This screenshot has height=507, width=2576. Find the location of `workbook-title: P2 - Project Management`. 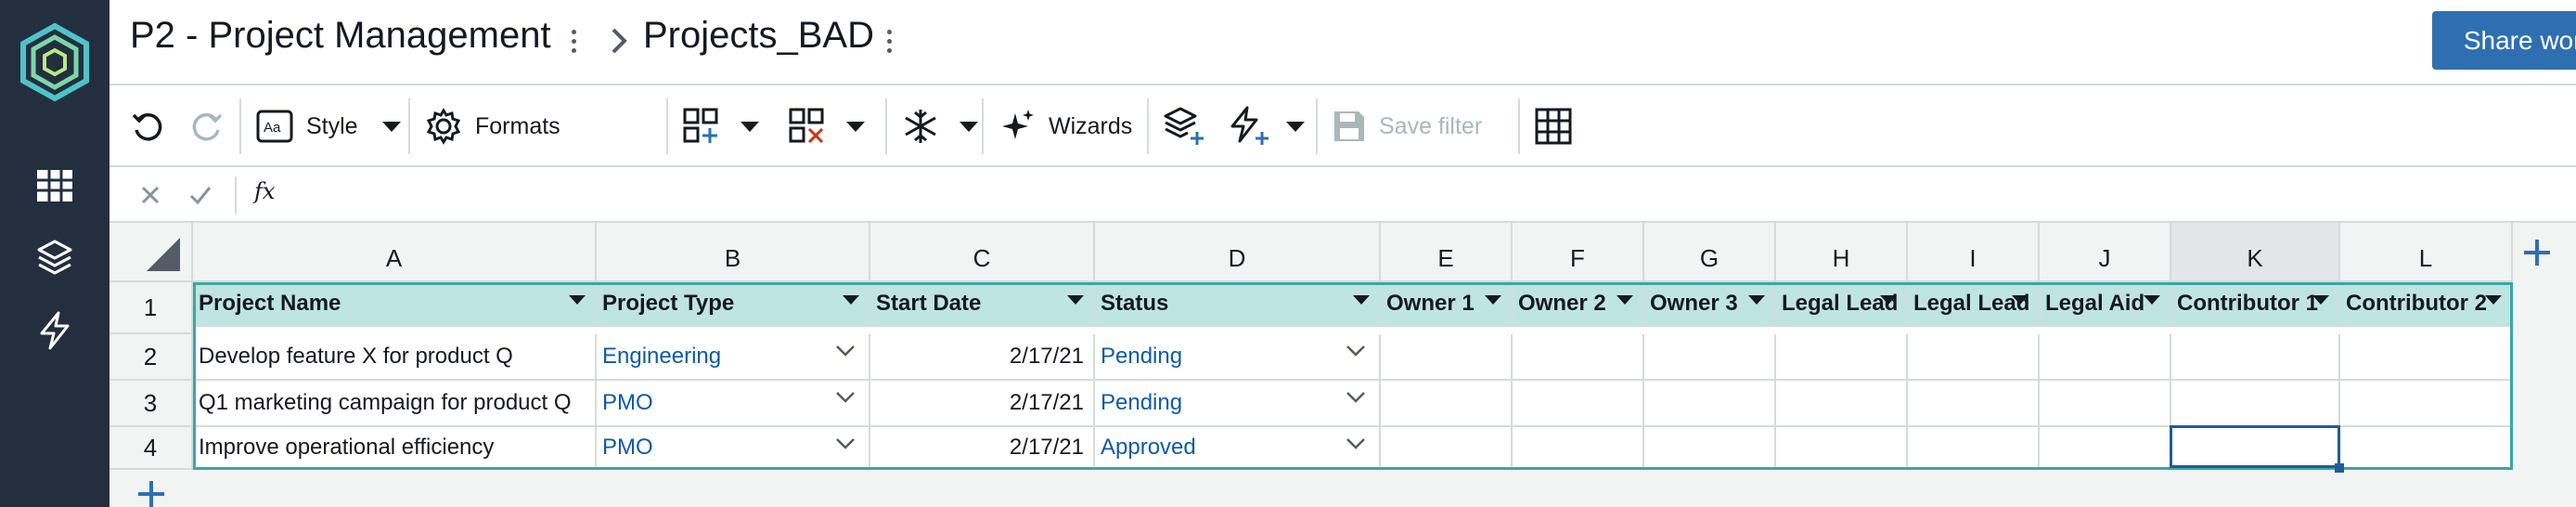

workbook-title: P2 - Project Management is located at coordinates (340, 36).